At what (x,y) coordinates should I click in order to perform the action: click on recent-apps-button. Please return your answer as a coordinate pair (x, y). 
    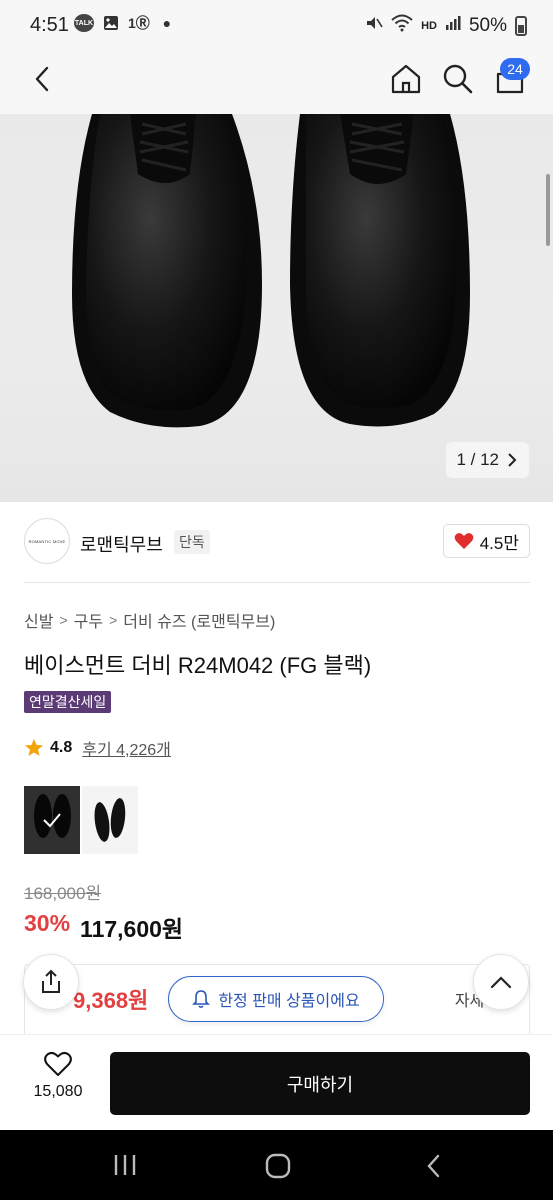
    Looking at the image, I should click on (125, 1165).